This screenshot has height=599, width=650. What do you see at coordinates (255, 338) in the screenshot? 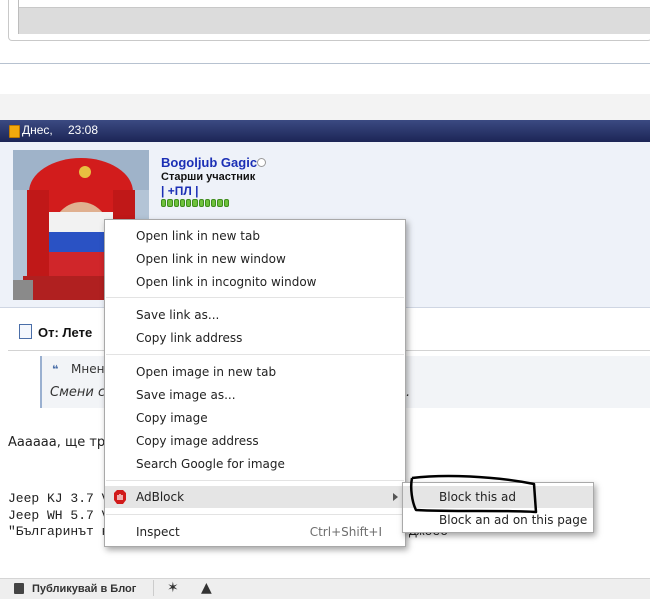
I see `menu-item-copy-link-address: Copy link address` at bounding box center [255, 338].